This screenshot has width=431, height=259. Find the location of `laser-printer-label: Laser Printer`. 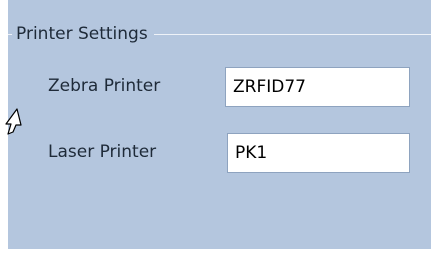

laser-printer-label: Laser Printer is located at coordinates (102, 152).